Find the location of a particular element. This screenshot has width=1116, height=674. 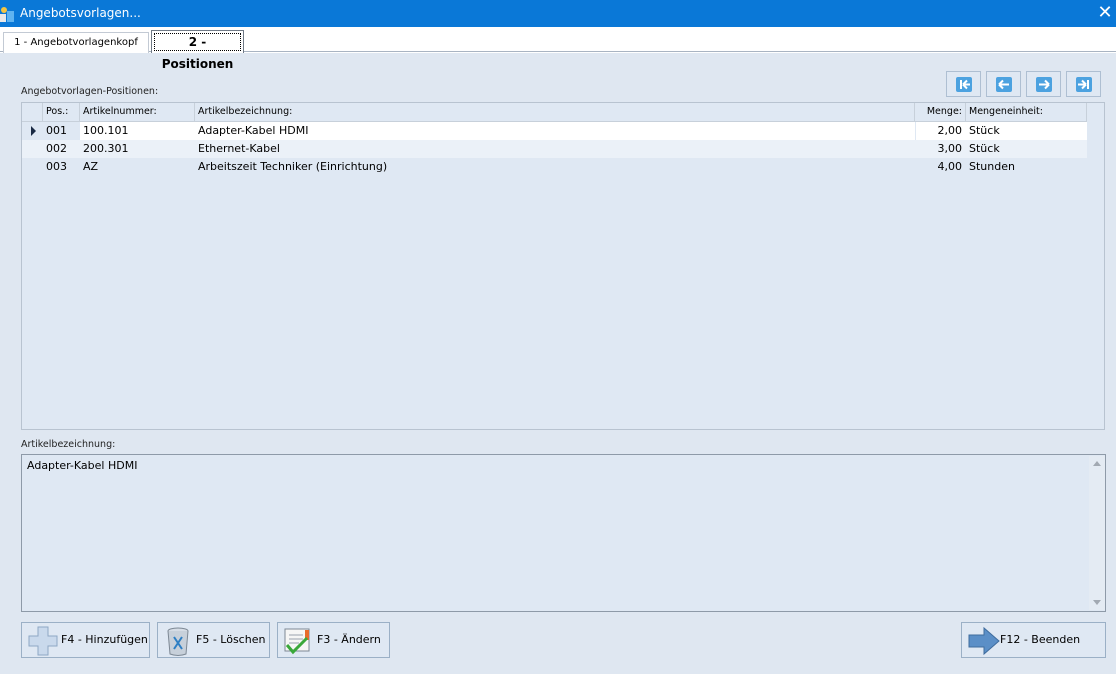

scroll-down-icon is located at coordinates (1097, 602).